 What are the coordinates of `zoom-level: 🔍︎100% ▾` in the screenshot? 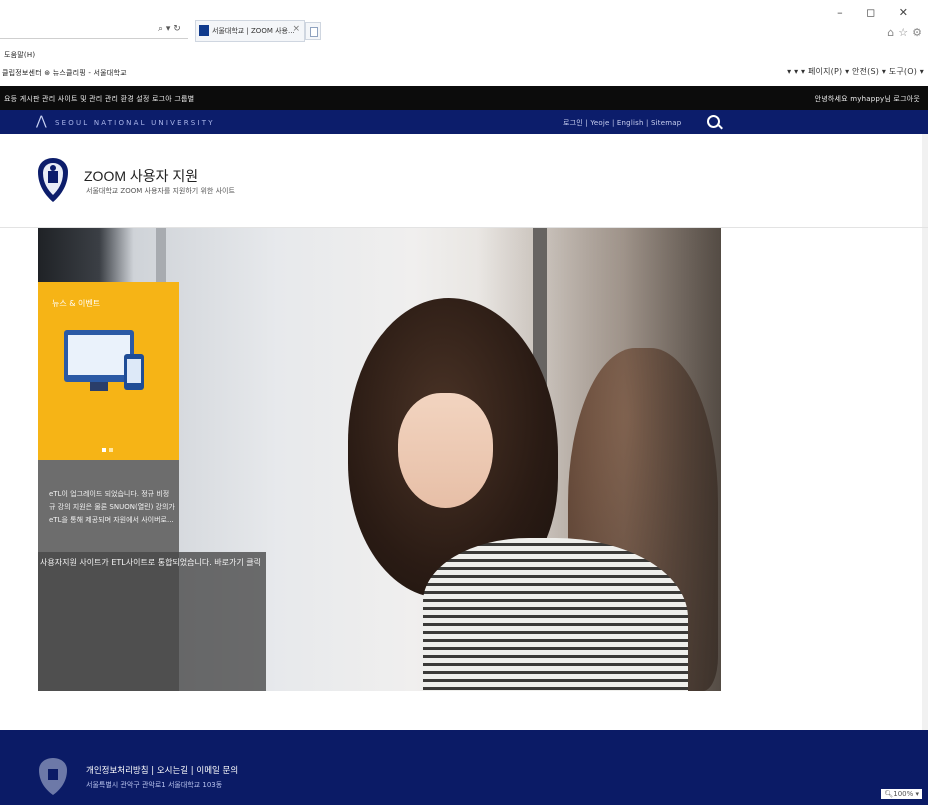 It's located at (901, 794).